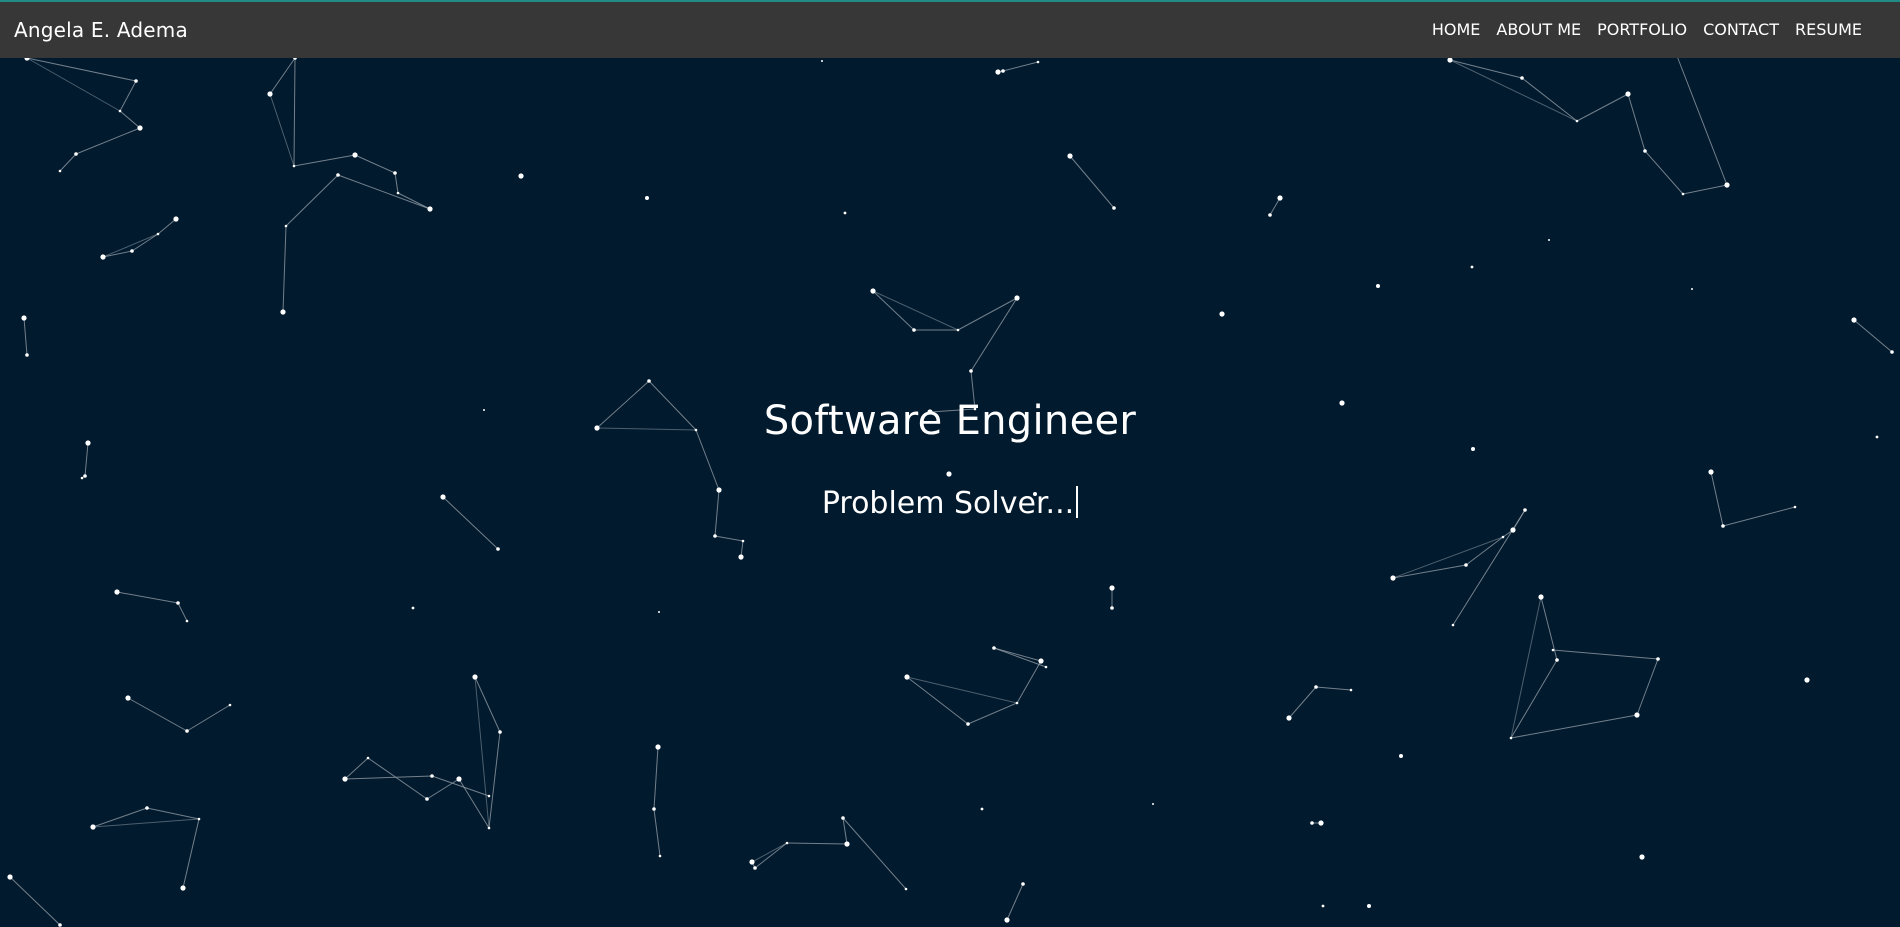 This screenshot has height=927, width=1900. Describe the element at coordinates (101, 30) in the screenshot. I see `brand-link: Angela E. Adema` at that location.